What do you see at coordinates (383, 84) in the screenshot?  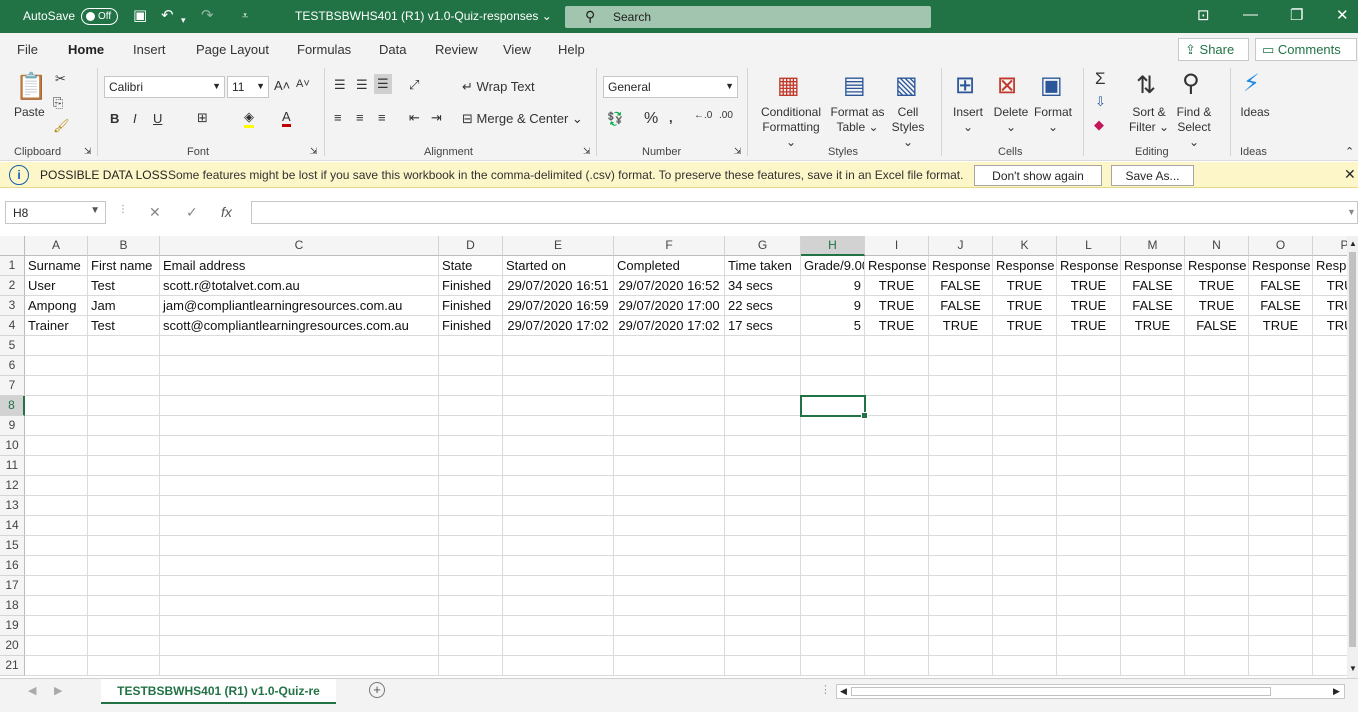 I see `align-bottom-icon: ☰` at bounding box center [383, 84].